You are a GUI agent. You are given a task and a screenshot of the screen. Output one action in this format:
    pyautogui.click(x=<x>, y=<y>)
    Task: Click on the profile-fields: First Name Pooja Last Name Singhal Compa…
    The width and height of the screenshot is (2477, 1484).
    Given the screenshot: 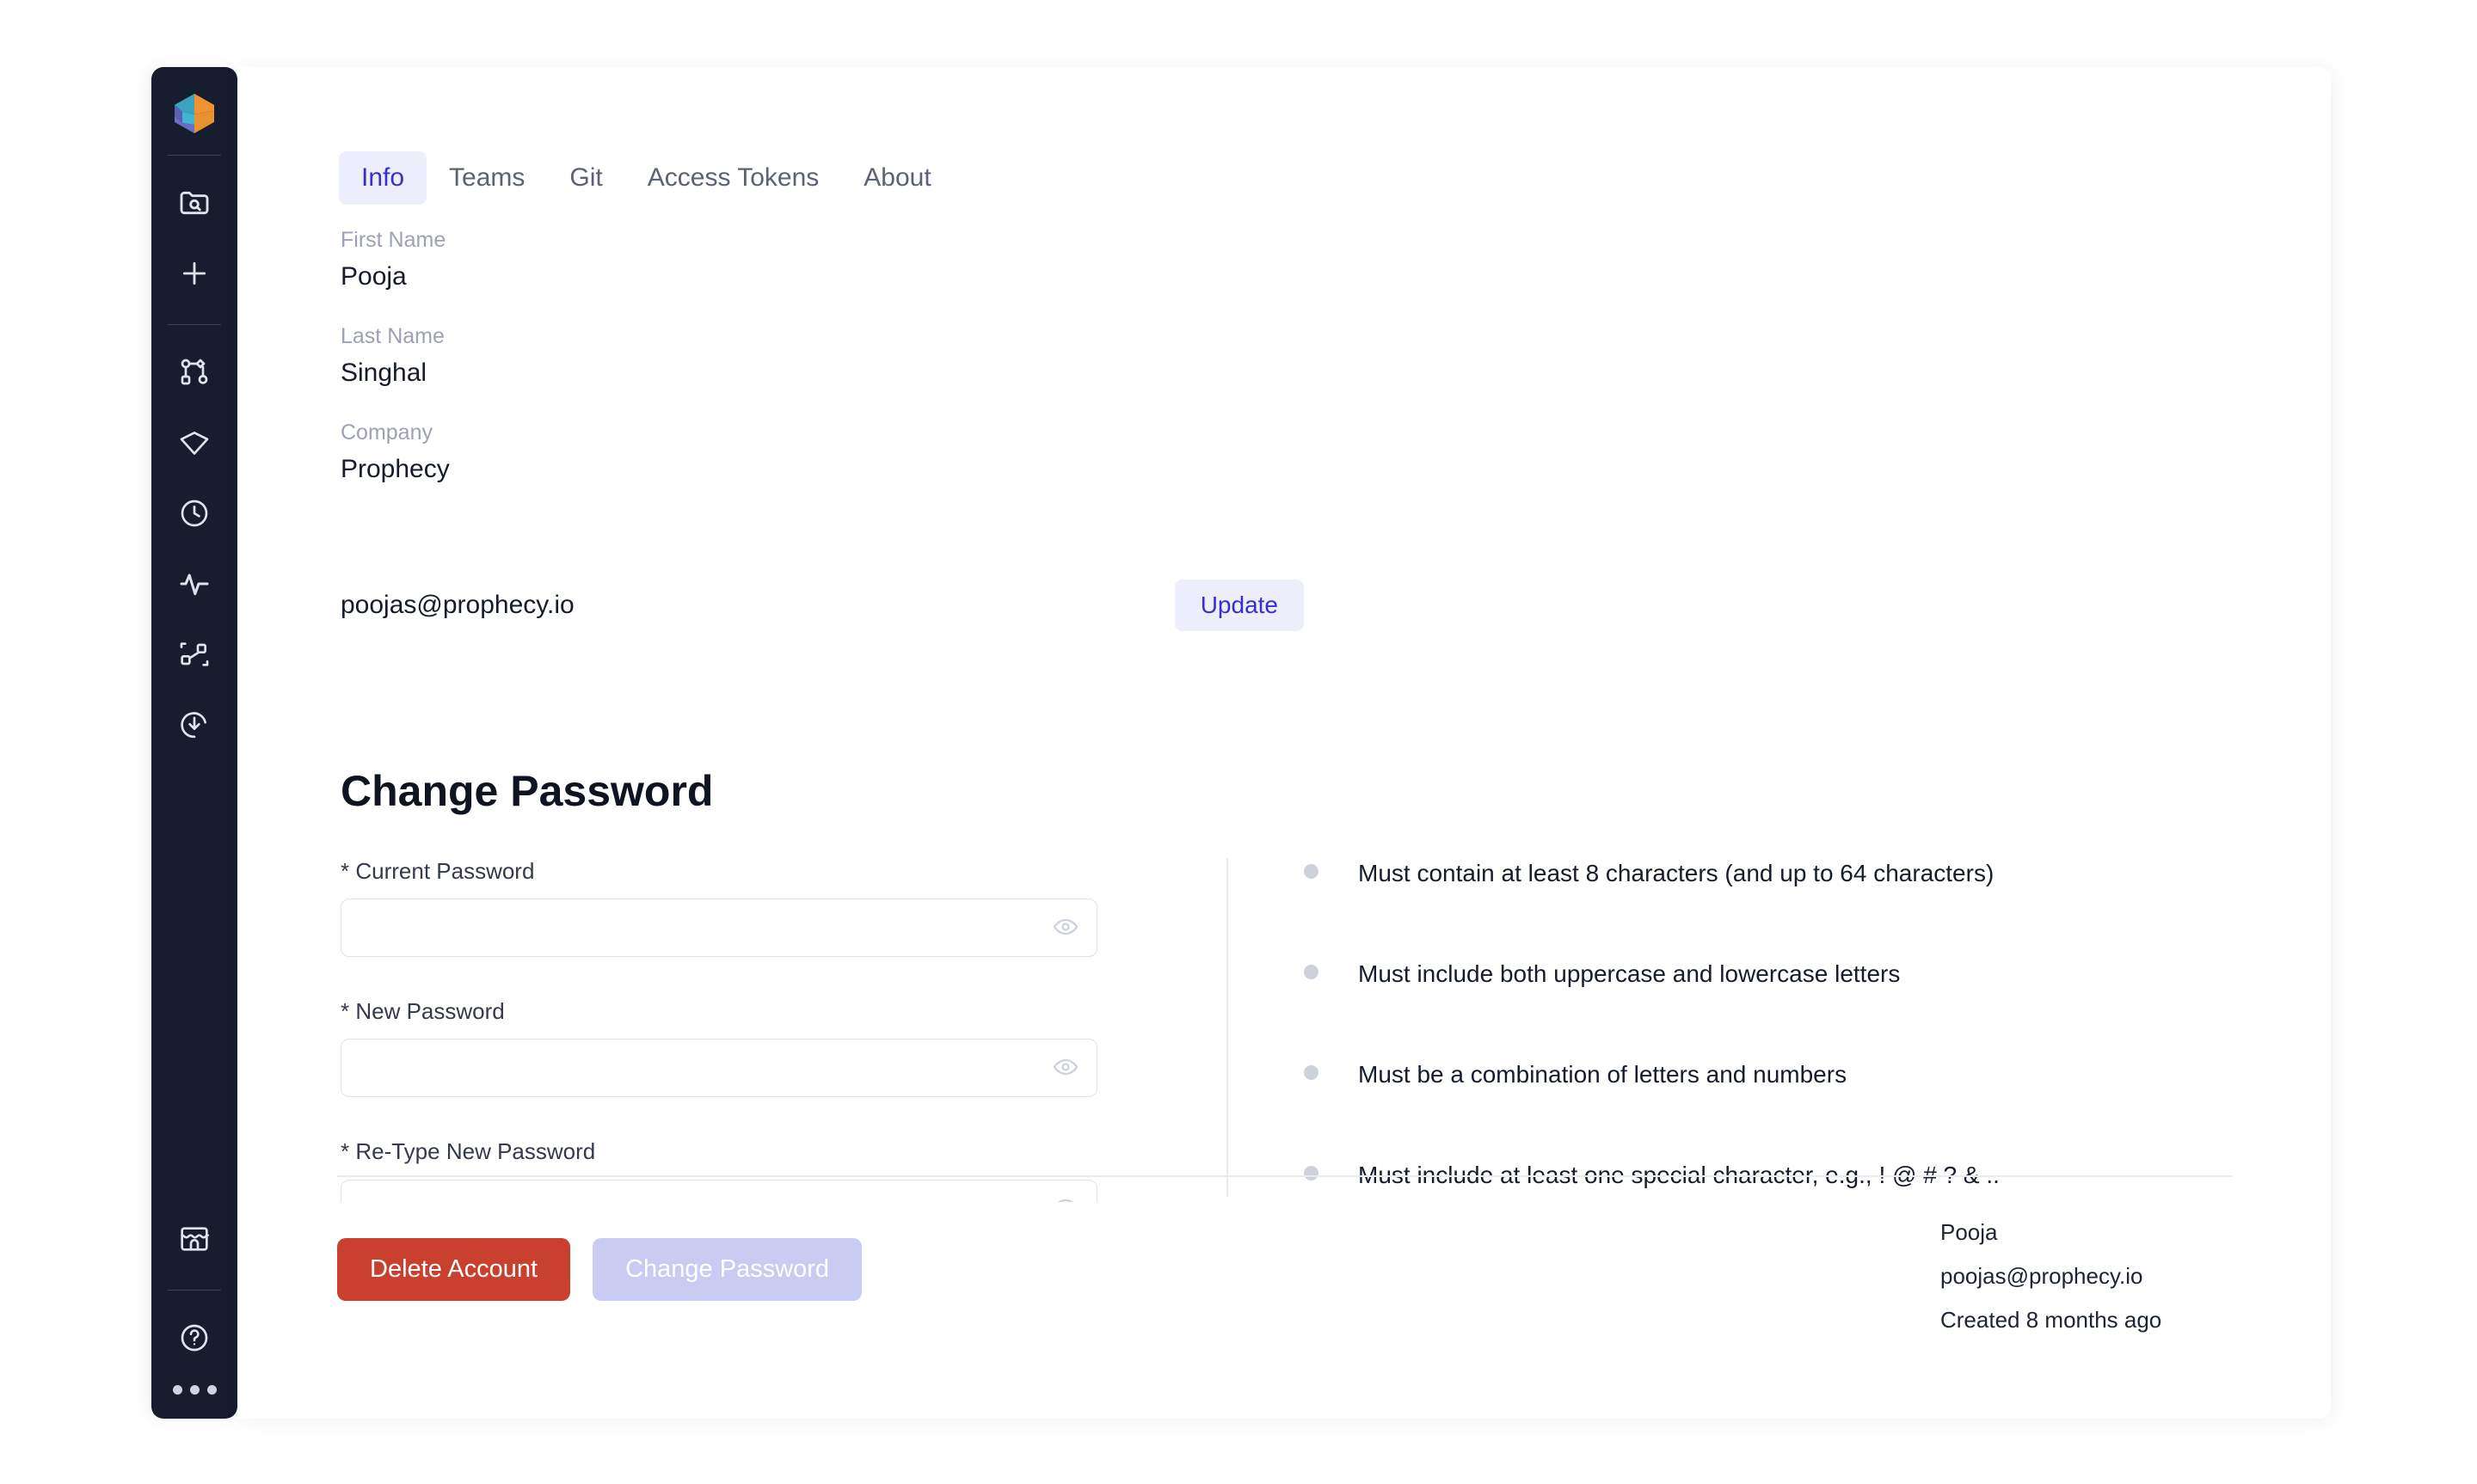 What is the action you would take?
    pyautogui.click(x=728, y=371)
    